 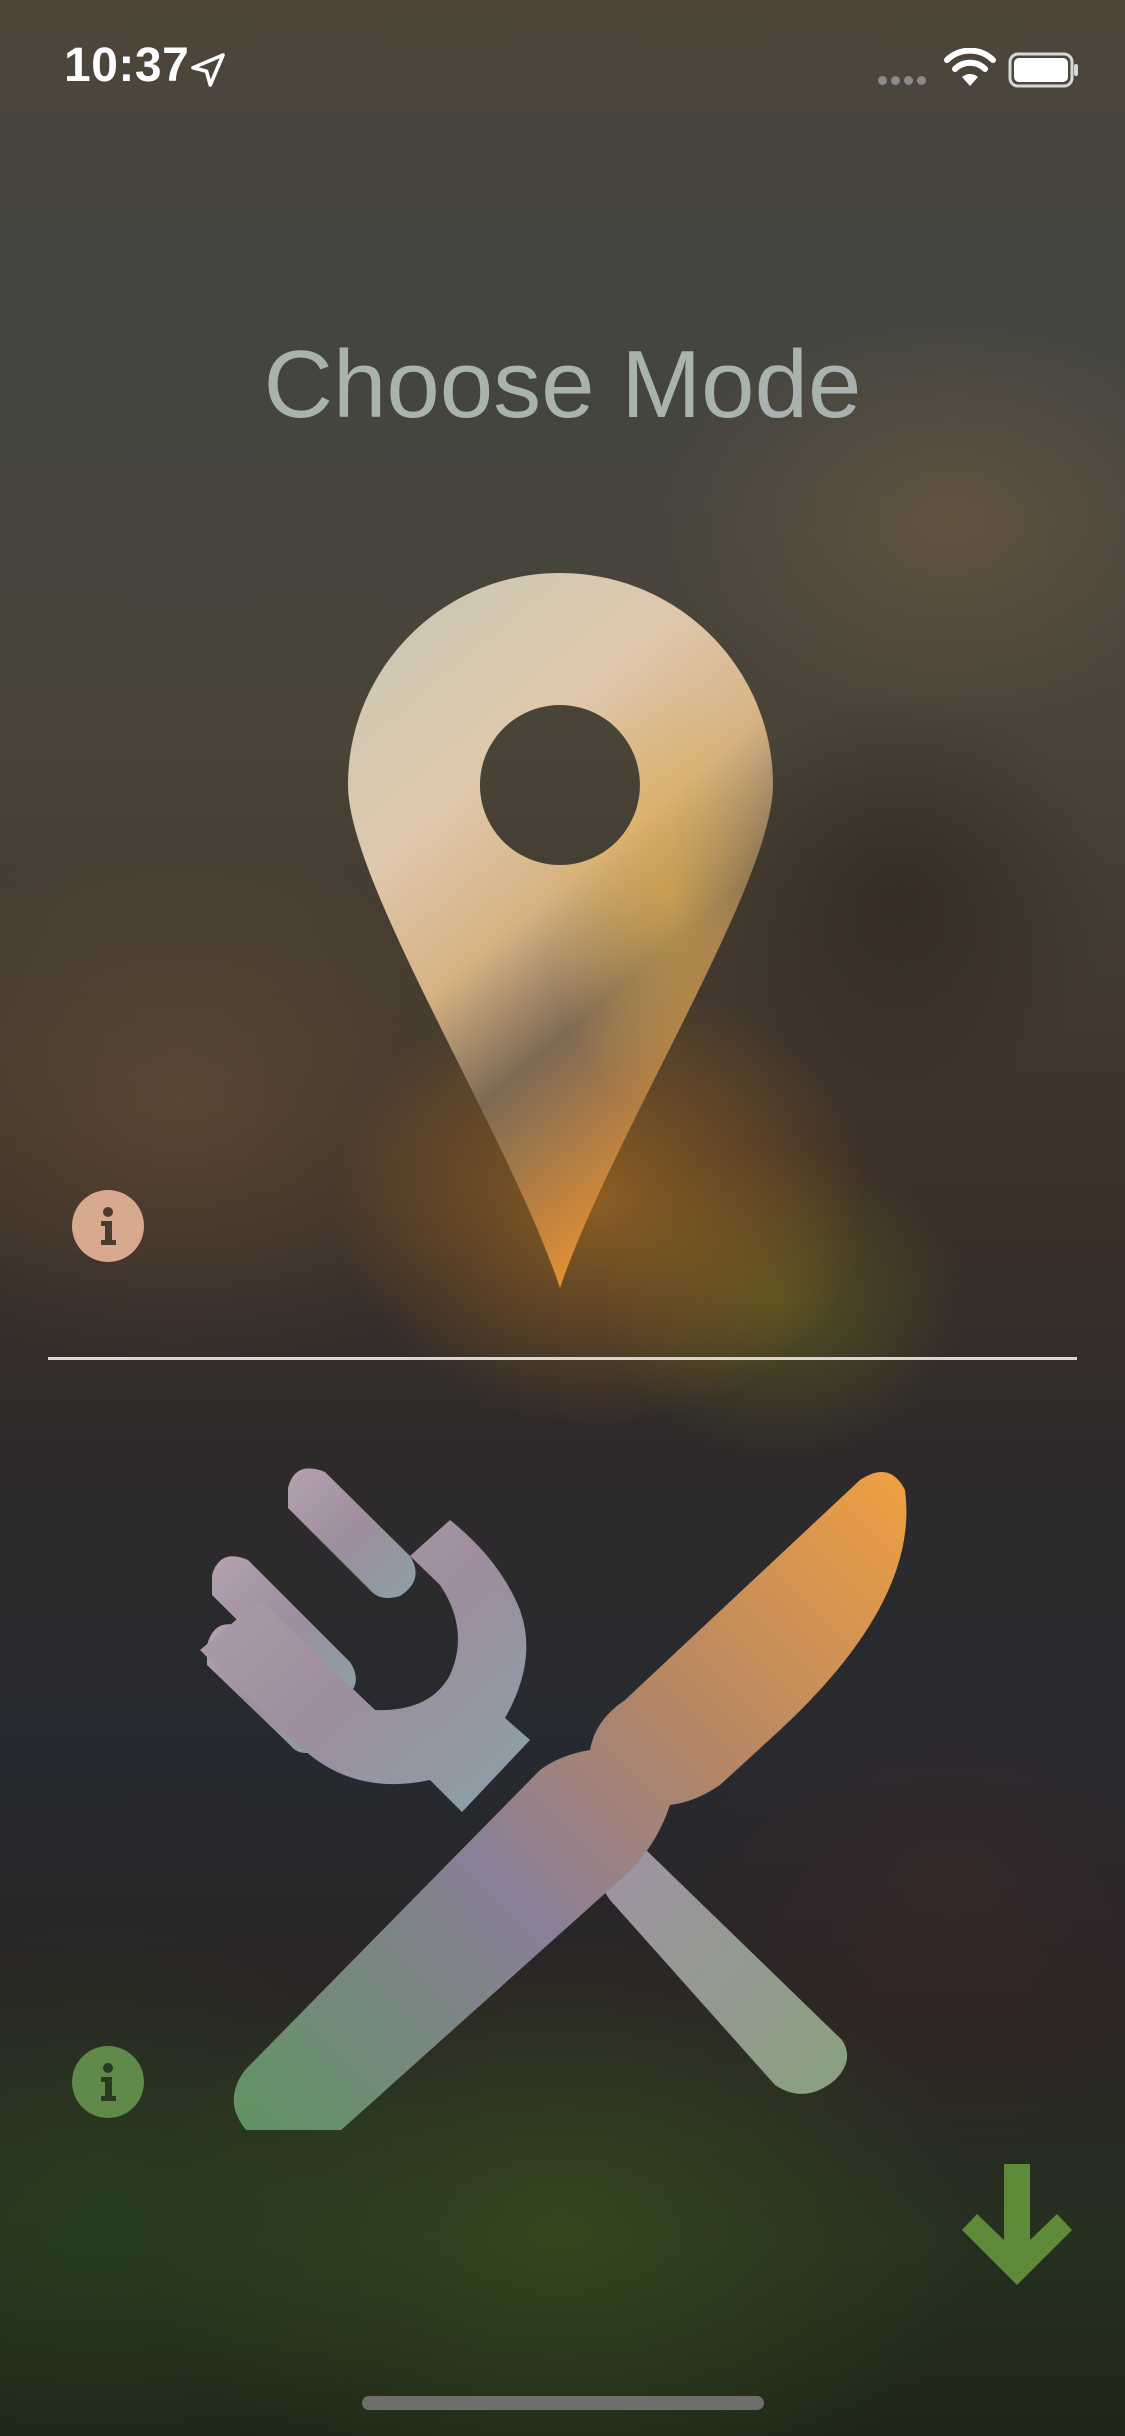 I want to click on battery-icon, so click(x=1044, y=70).